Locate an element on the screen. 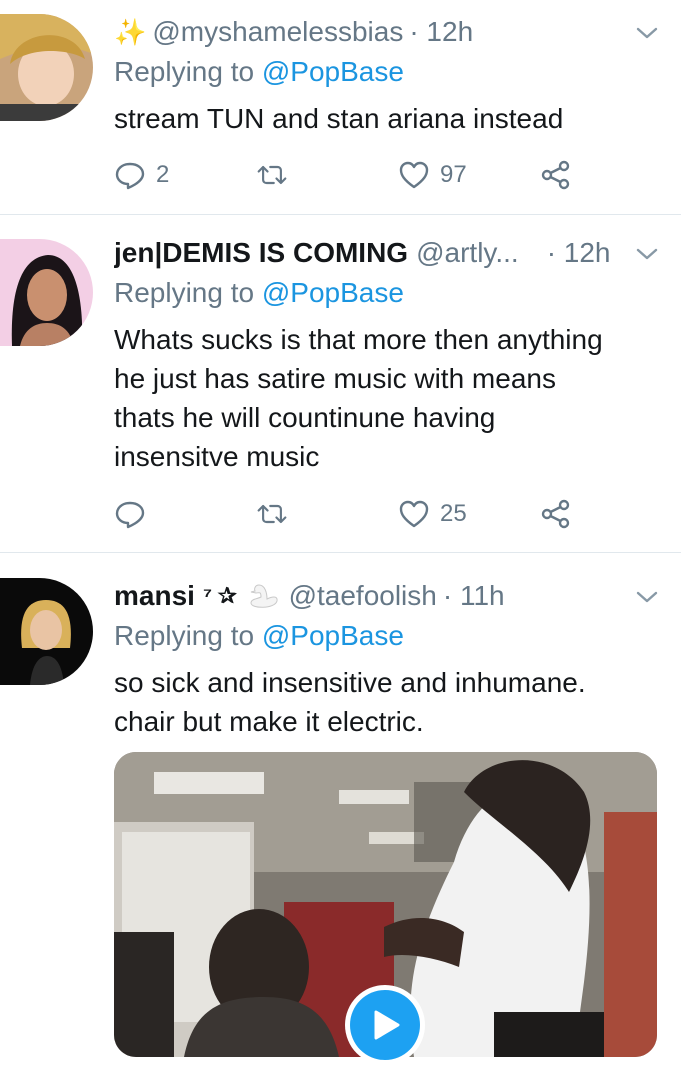 This screenshot has height=1065, width=681. tweet-text: stream TUN and stan ariana instead is located at coordinates (382, 118).